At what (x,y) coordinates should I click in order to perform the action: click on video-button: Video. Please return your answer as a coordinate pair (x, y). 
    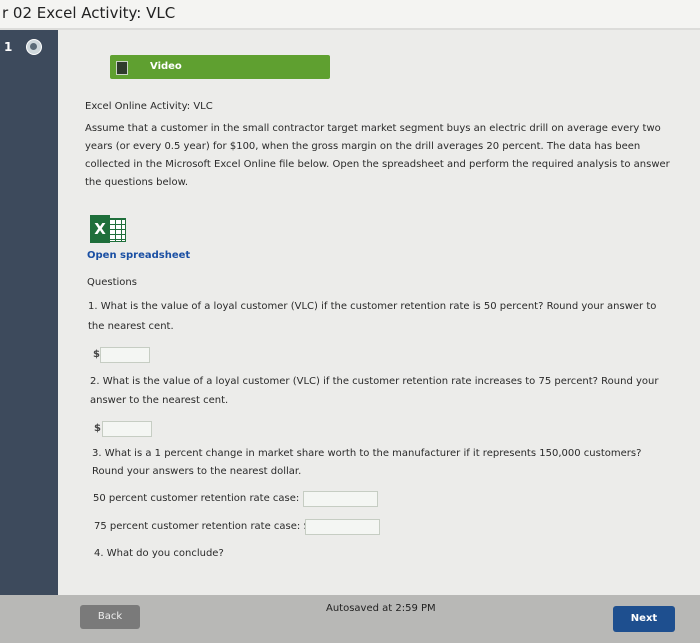
    Looking at the image, I should click on (220, 67).